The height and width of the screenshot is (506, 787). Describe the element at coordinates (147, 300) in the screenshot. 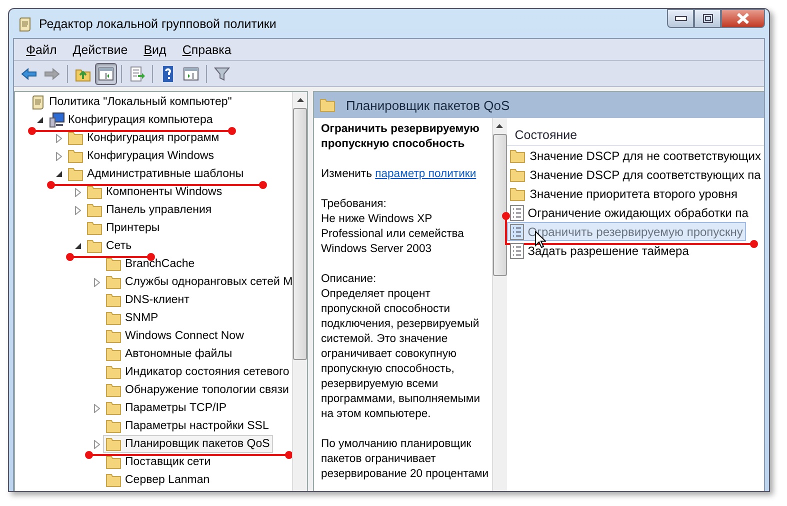

I see `tree-item: DNS-клиент` at that location.